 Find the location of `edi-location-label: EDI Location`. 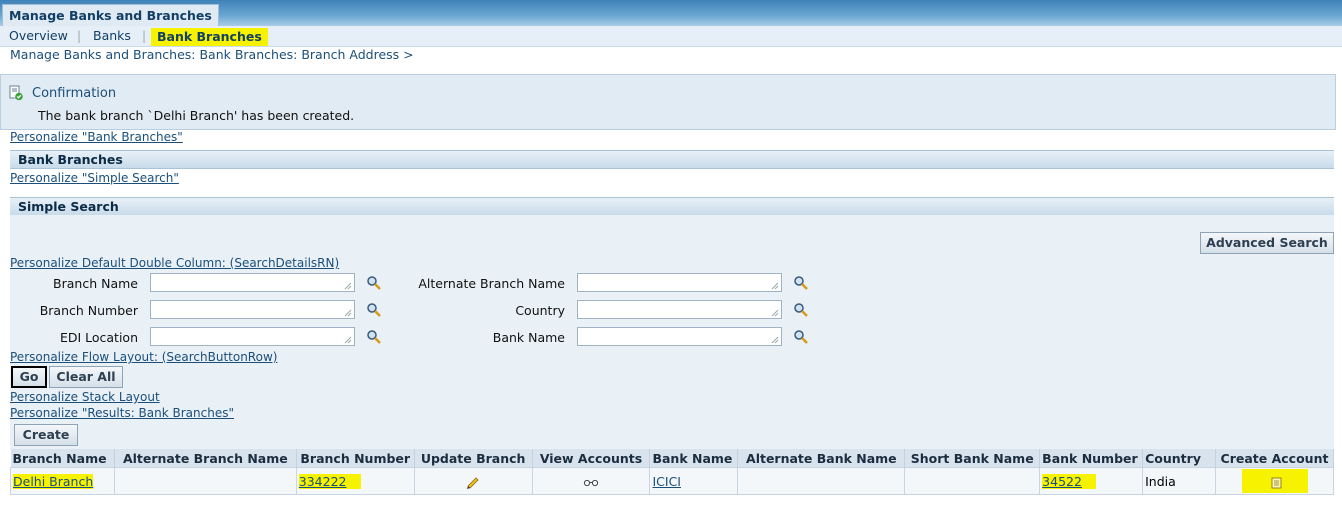

edi-location-label: EDI Location is located at coordinates (98, 337).